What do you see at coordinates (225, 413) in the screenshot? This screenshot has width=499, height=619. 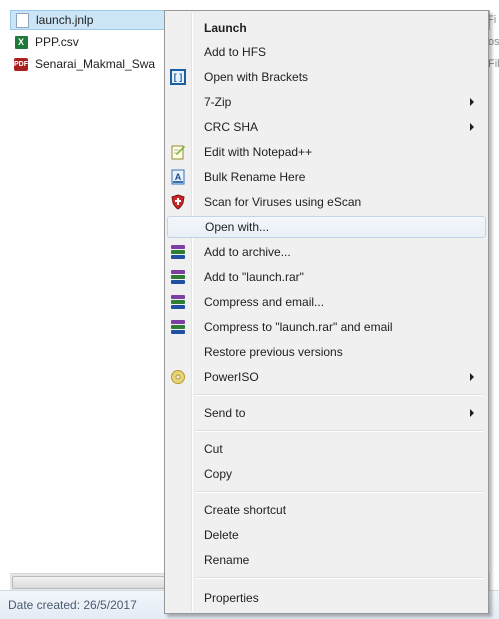 I see `menu-item-label: Send to` at bounding box center [225, 413].